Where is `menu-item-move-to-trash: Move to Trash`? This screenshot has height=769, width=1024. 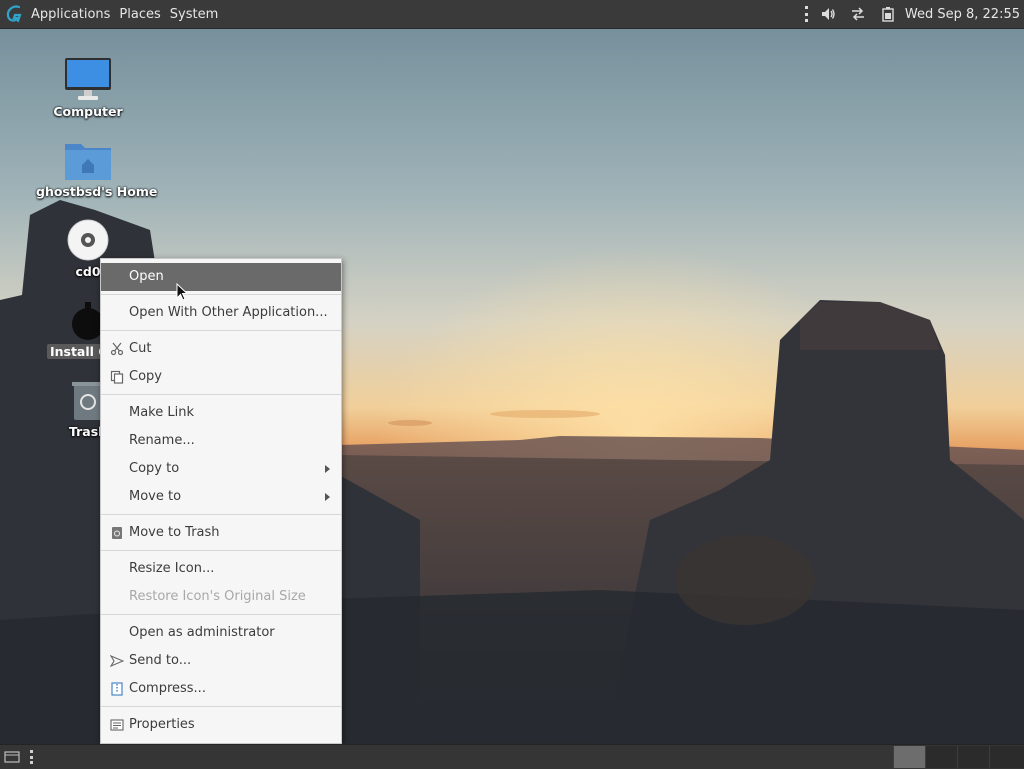 menu-item-move-to-trash: Move to Trash is located at coordinates (221, 533).